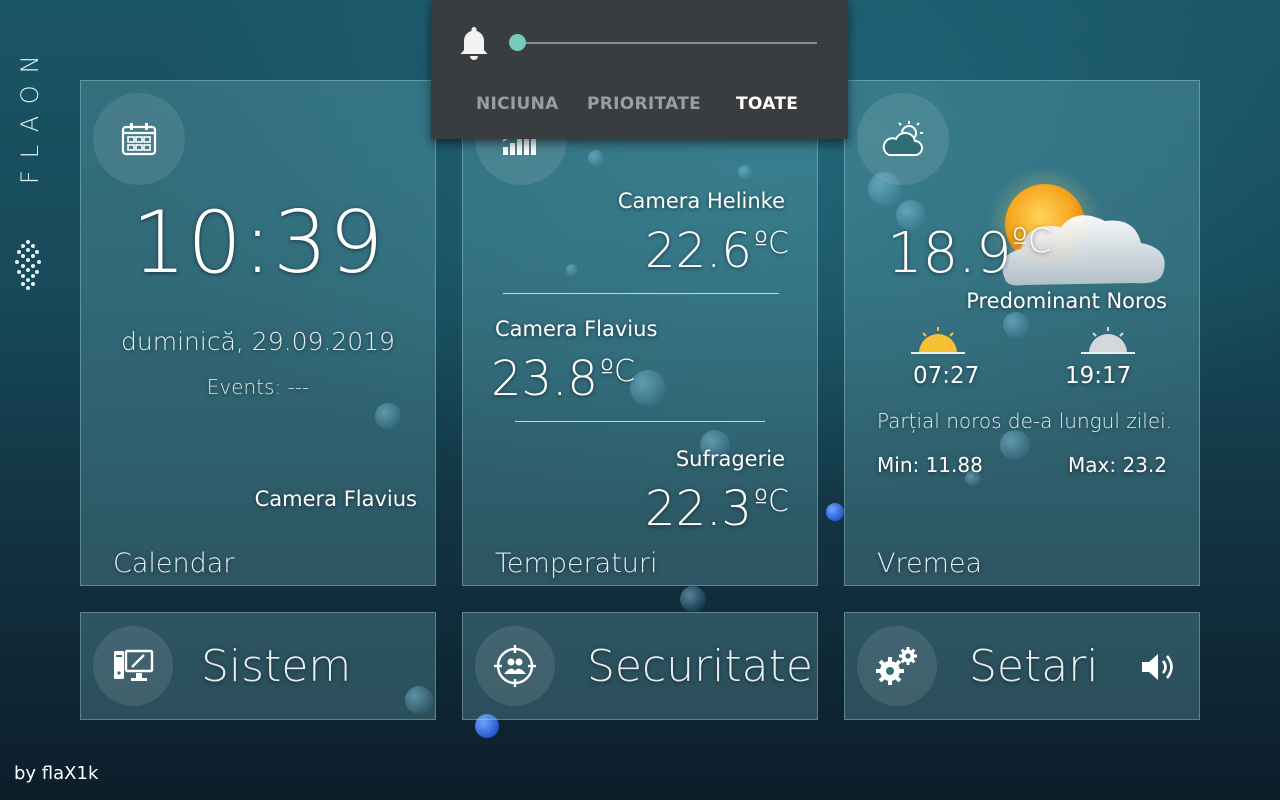 The width and height of the screenshot is (1280, 800). I want to click on events-label: Events: ---, so click(258, 387).